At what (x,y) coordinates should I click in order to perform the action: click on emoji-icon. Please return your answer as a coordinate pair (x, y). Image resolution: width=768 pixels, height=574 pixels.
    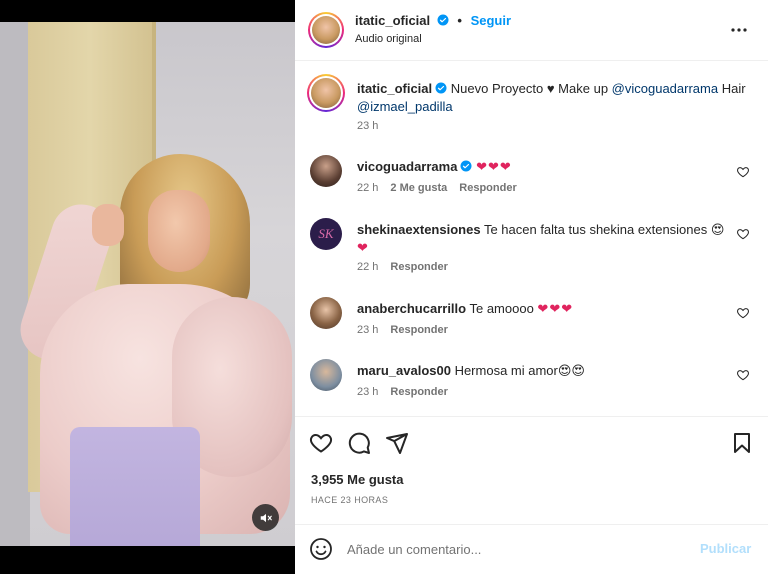
    Looking at the image, I should click on (321, 549).